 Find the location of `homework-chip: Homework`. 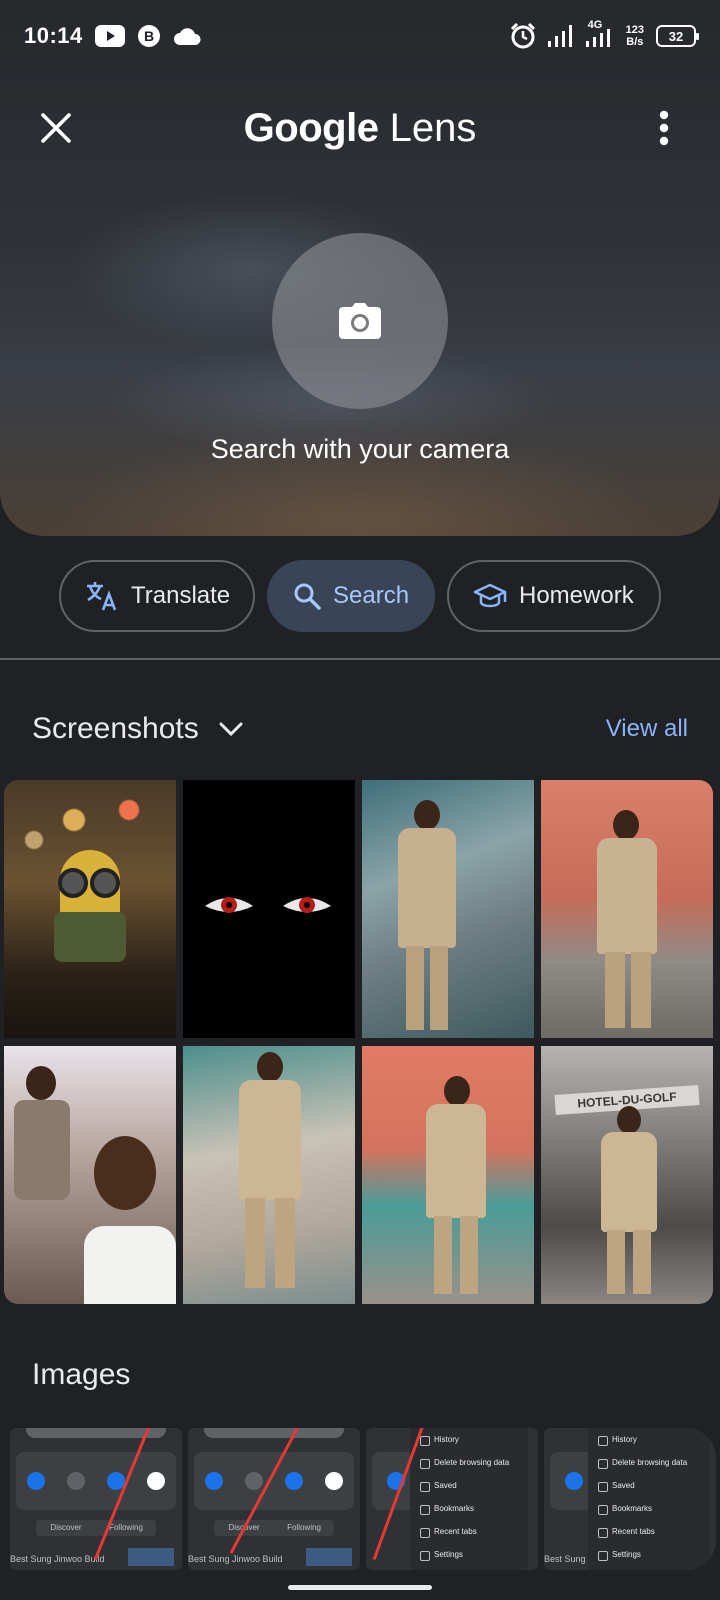

homework-chip: Homework is located at coordinates (554, 596).